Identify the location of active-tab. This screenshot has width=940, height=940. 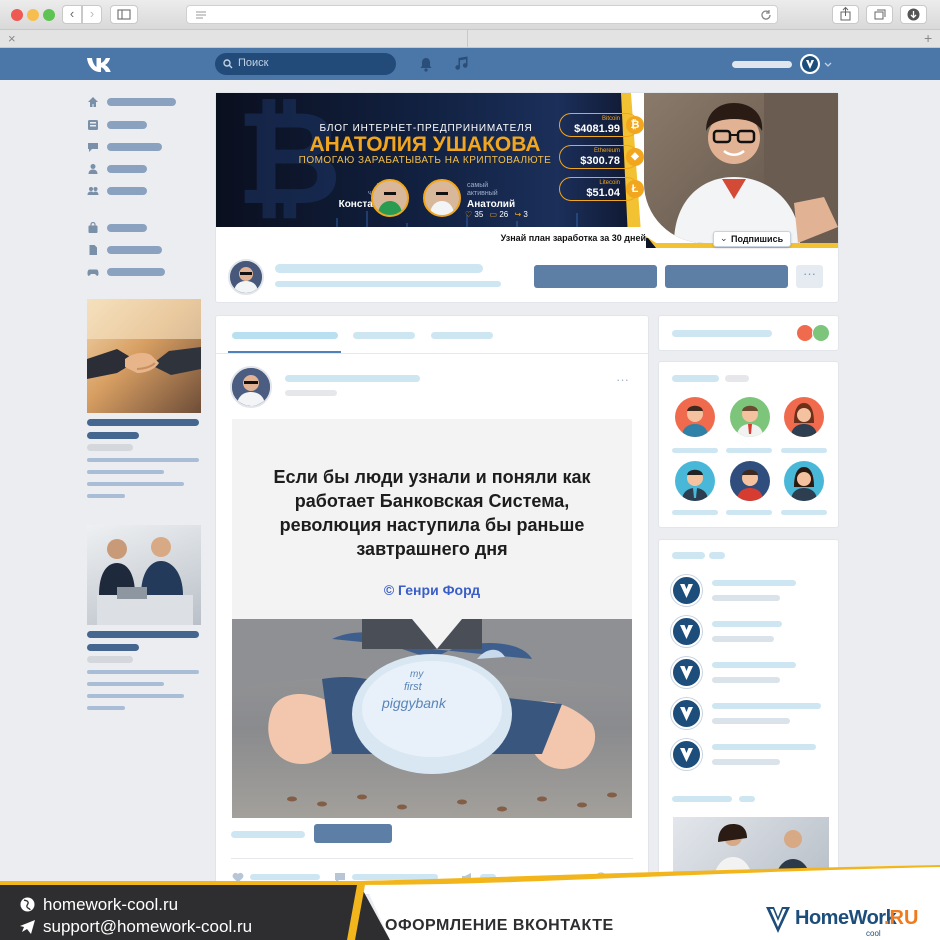
(234, 39).